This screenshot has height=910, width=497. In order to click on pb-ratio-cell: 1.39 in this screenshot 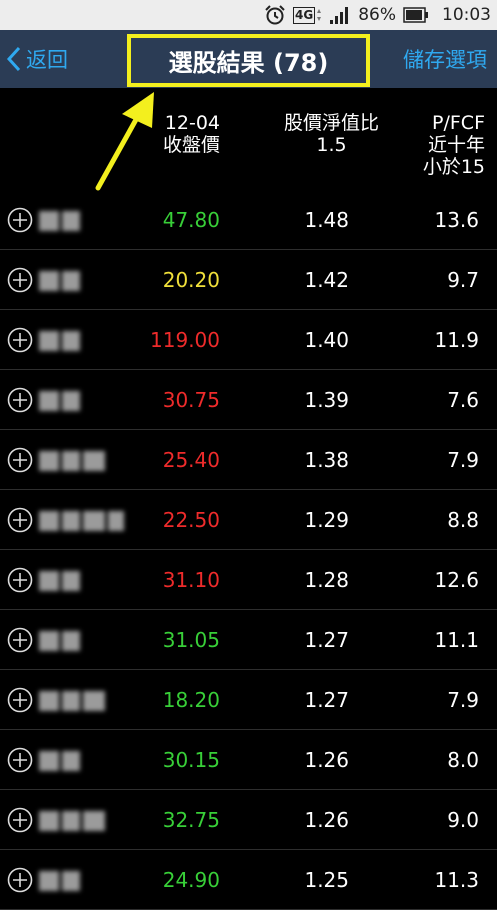, I will do `click(326, 400)`.